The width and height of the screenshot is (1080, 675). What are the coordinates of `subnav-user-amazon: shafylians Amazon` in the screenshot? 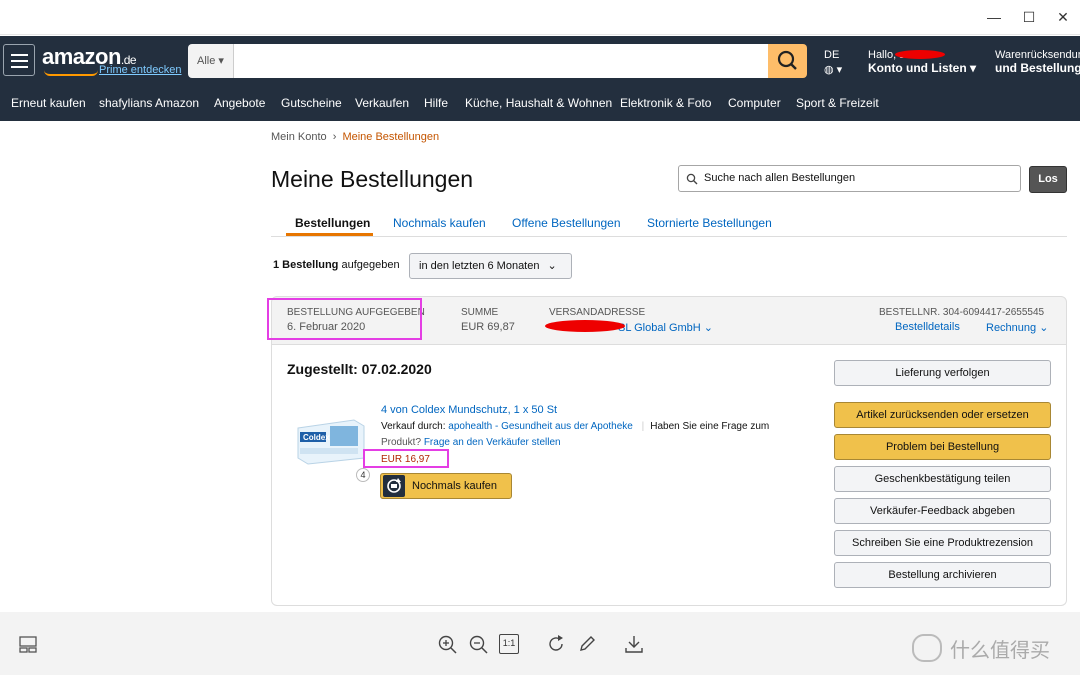 It's located at (149, 103).